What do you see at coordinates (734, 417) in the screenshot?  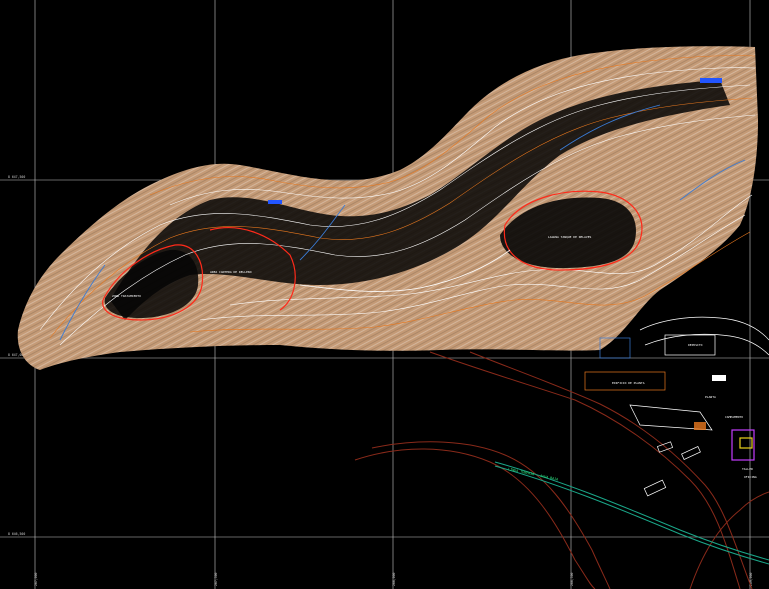 I see `structure-label: CAMPAMENTO` at bounding box center [734, 417].